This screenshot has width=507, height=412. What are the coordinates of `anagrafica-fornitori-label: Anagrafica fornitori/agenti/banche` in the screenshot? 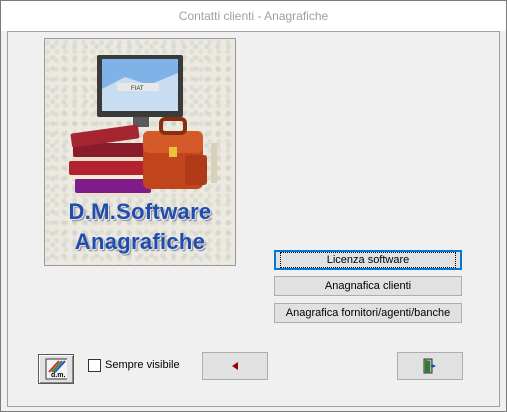 It's located at (368, 313).